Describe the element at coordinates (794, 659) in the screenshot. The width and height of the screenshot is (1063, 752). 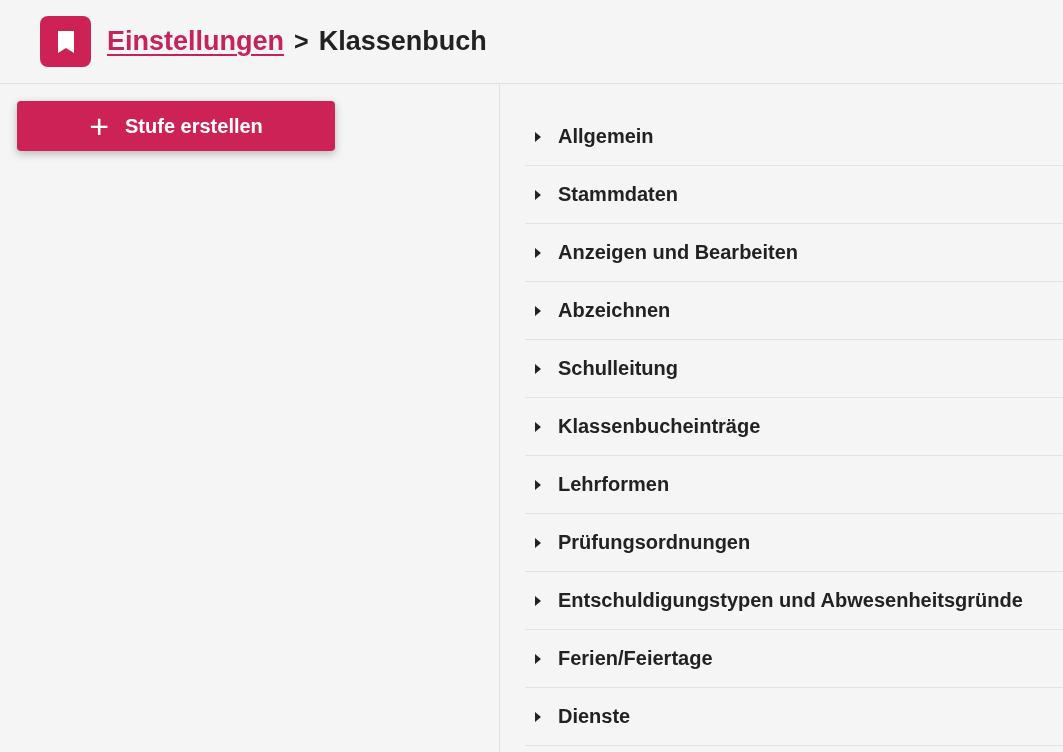
I see `accordion-section: Ferien/Feiertage` at that location.